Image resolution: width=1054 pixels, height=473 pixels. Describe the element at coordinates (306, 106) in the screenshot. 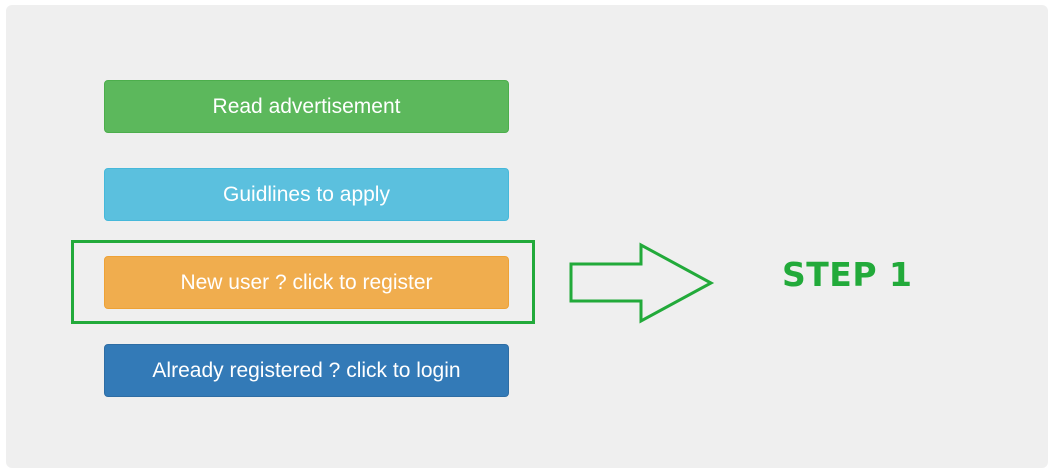

I see `read-advertisement-button: Read advertisement` at that location.